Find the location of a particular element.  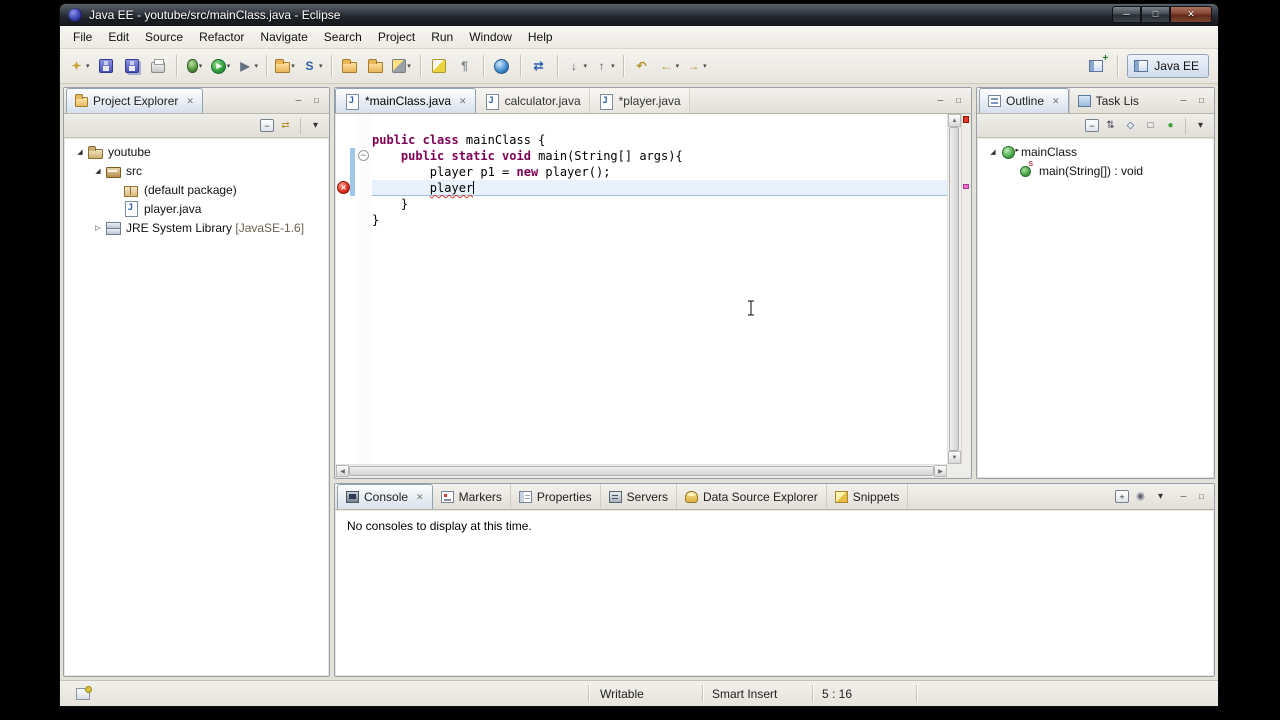

new-servlet-button: S ▾ is located at coordinates (312, 66).